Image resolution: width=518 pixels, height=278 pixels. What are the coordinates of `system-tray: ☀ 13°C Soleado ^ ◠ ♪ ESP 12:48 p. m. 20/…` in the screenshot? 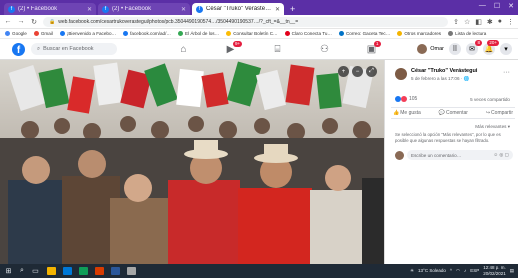 It's located at (462, 270).